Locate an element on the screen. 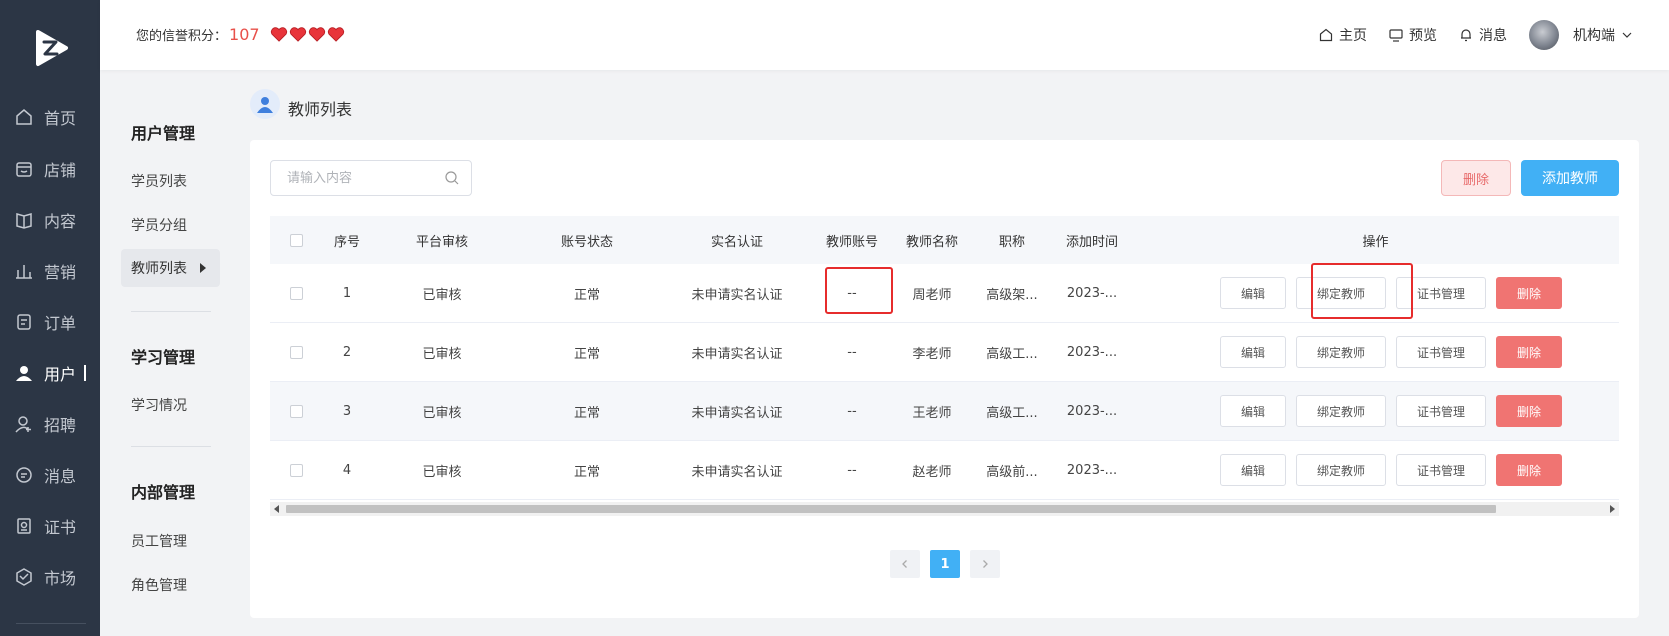  nav-label: 招聘 is located at coordinates (60, 425).